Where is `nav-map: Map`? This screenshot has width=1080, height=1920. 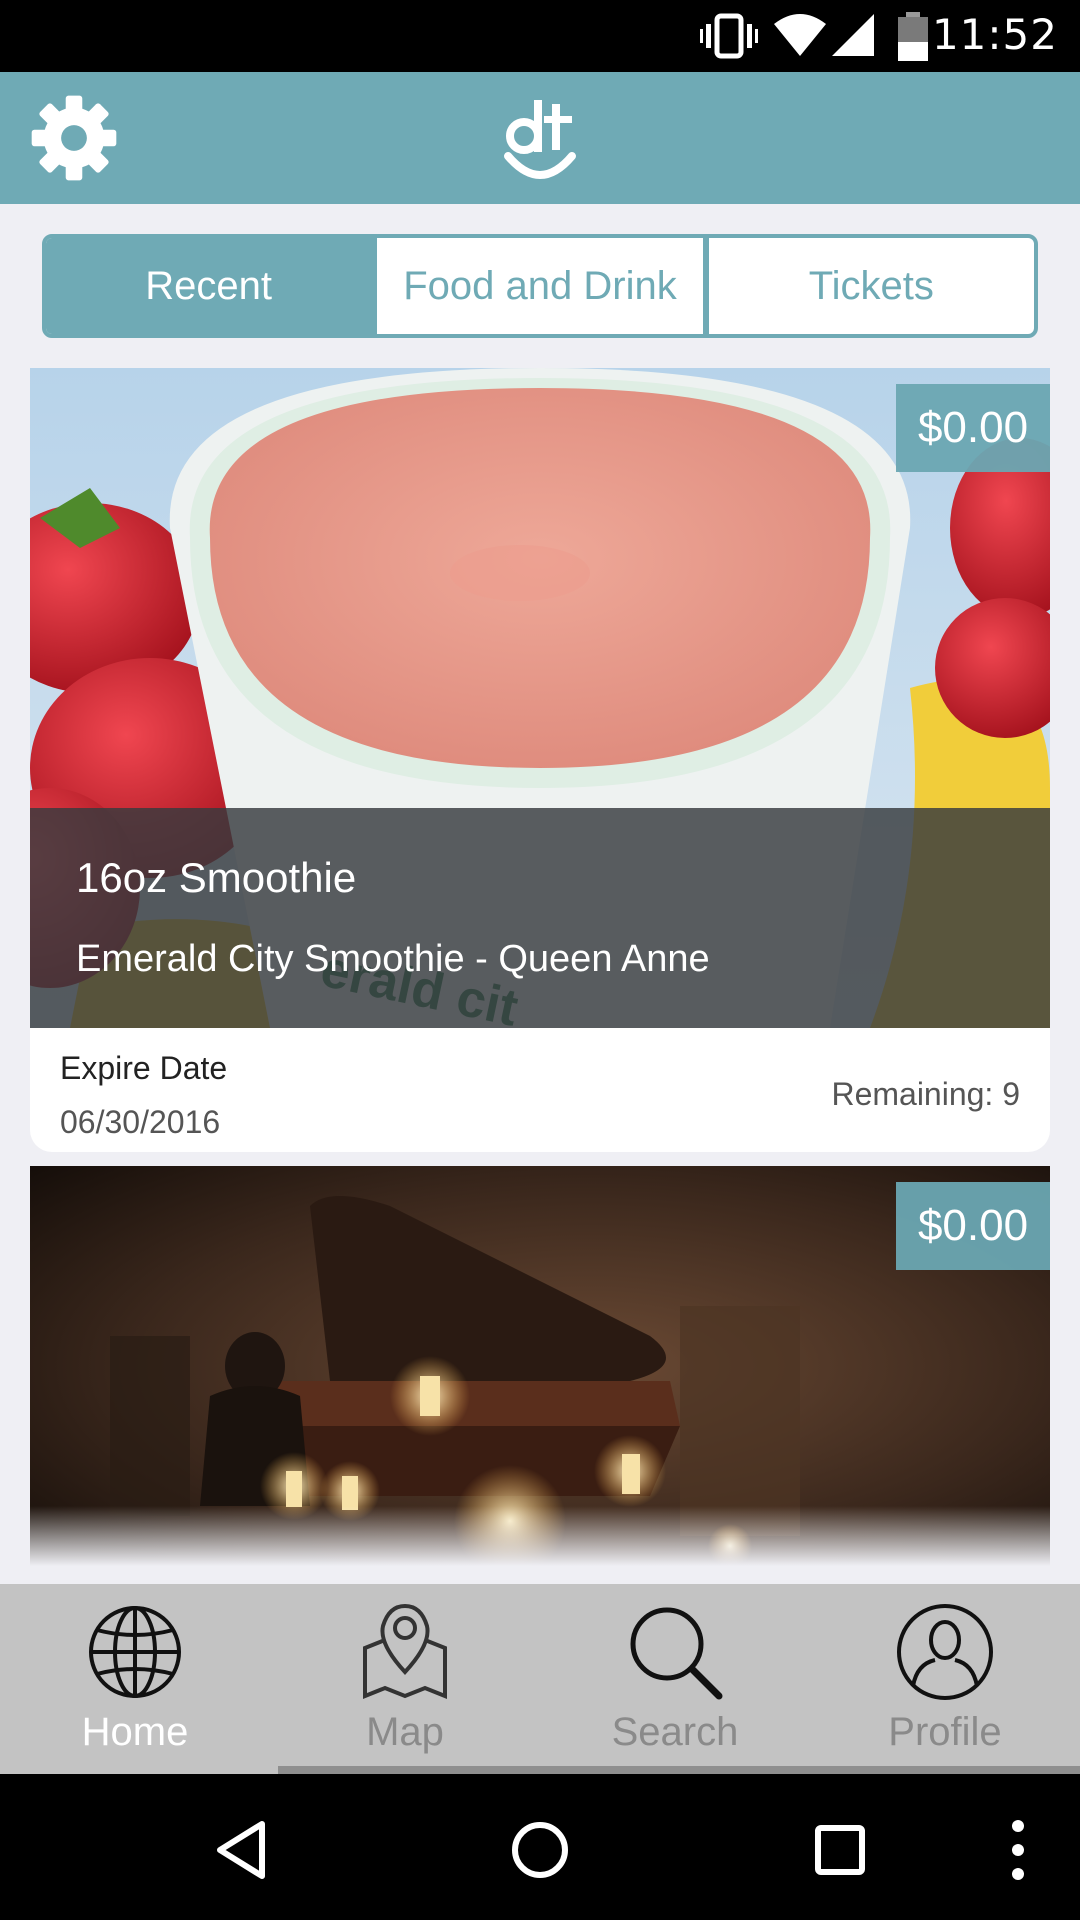
nav-map: Map is located at coordinates (405, 1679).